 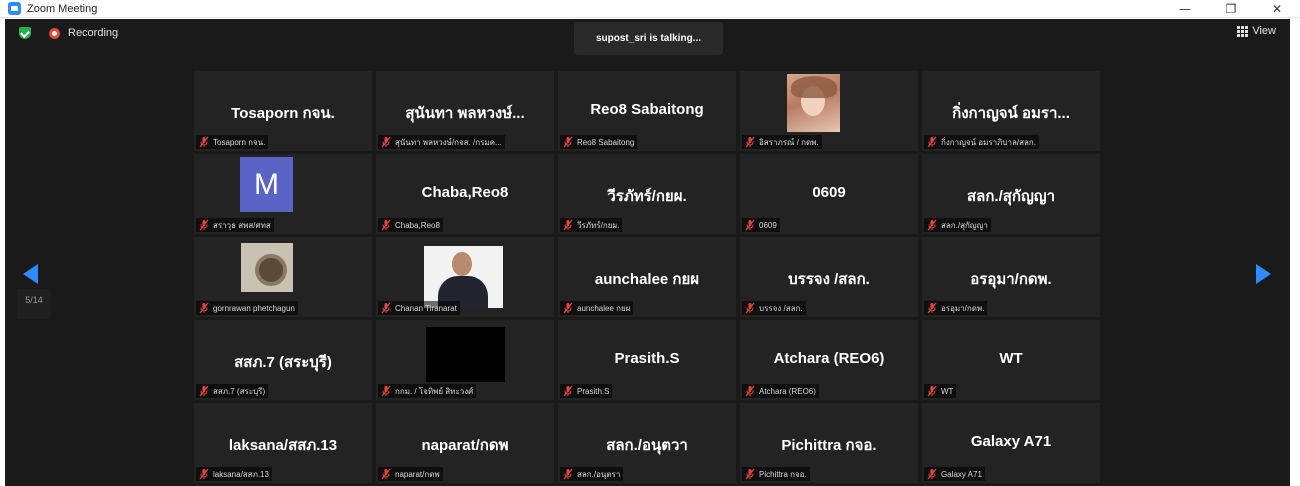 What do you see at coordinates (14, 8) in the screenshot?
I see `zoom-app-icon` at bounding box center [14, 8].